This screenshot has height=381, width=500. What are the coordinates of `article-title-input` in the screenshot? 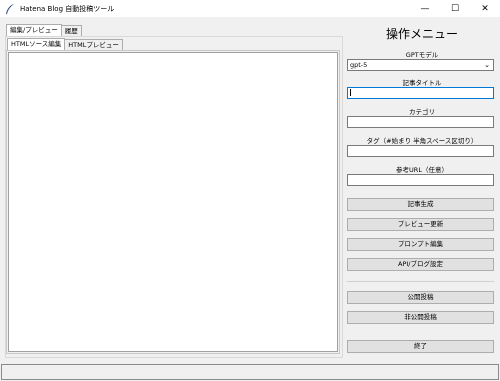 It's located at (420, 93).